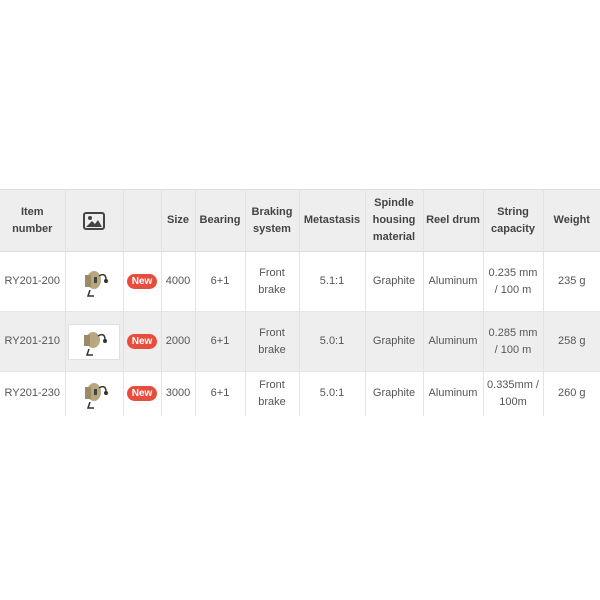 This screenshot has height=600, width=600. I want to click on table-row: RY201-200 New 4000 6+1 Front brake 5.1:1, so click(300, 281).